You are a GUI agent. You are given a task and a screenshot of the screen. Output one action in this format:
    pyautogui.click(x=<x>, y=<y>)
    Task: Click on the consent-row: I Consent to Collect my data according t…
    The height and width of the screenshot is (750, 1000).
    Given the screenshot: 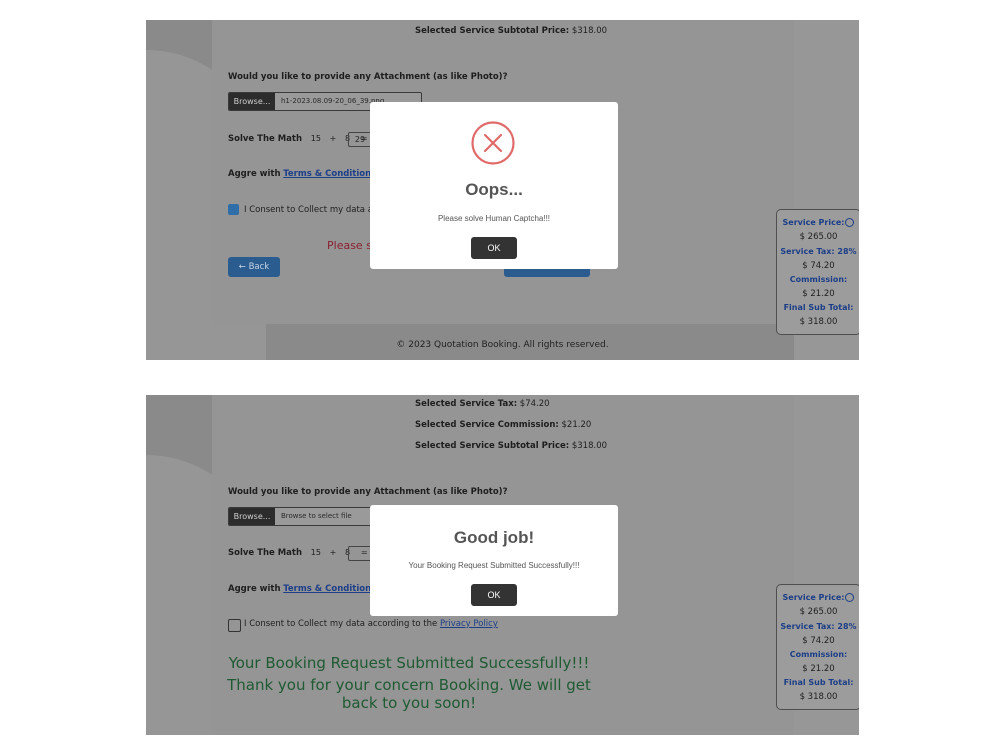 What is the action you would take?
    pyautogui.click(x=371, y=624)
    